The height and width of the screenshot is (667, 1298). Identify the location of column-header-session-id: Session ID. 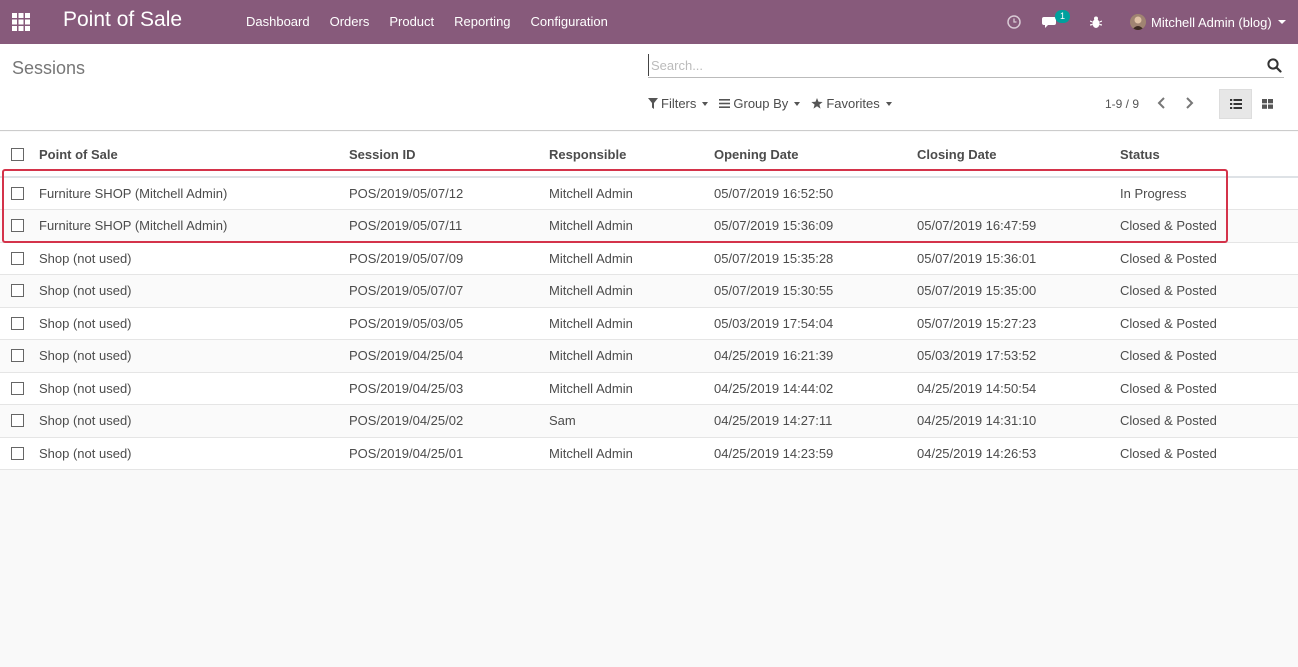
(449, 154).